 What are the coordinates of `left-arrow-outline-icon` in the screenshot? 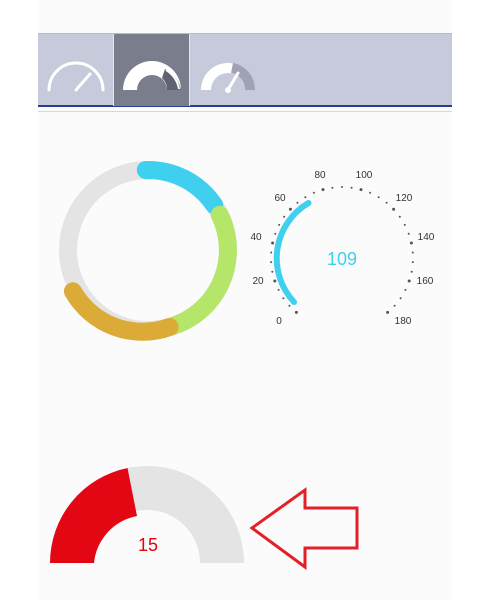 It's located at (304, 528).